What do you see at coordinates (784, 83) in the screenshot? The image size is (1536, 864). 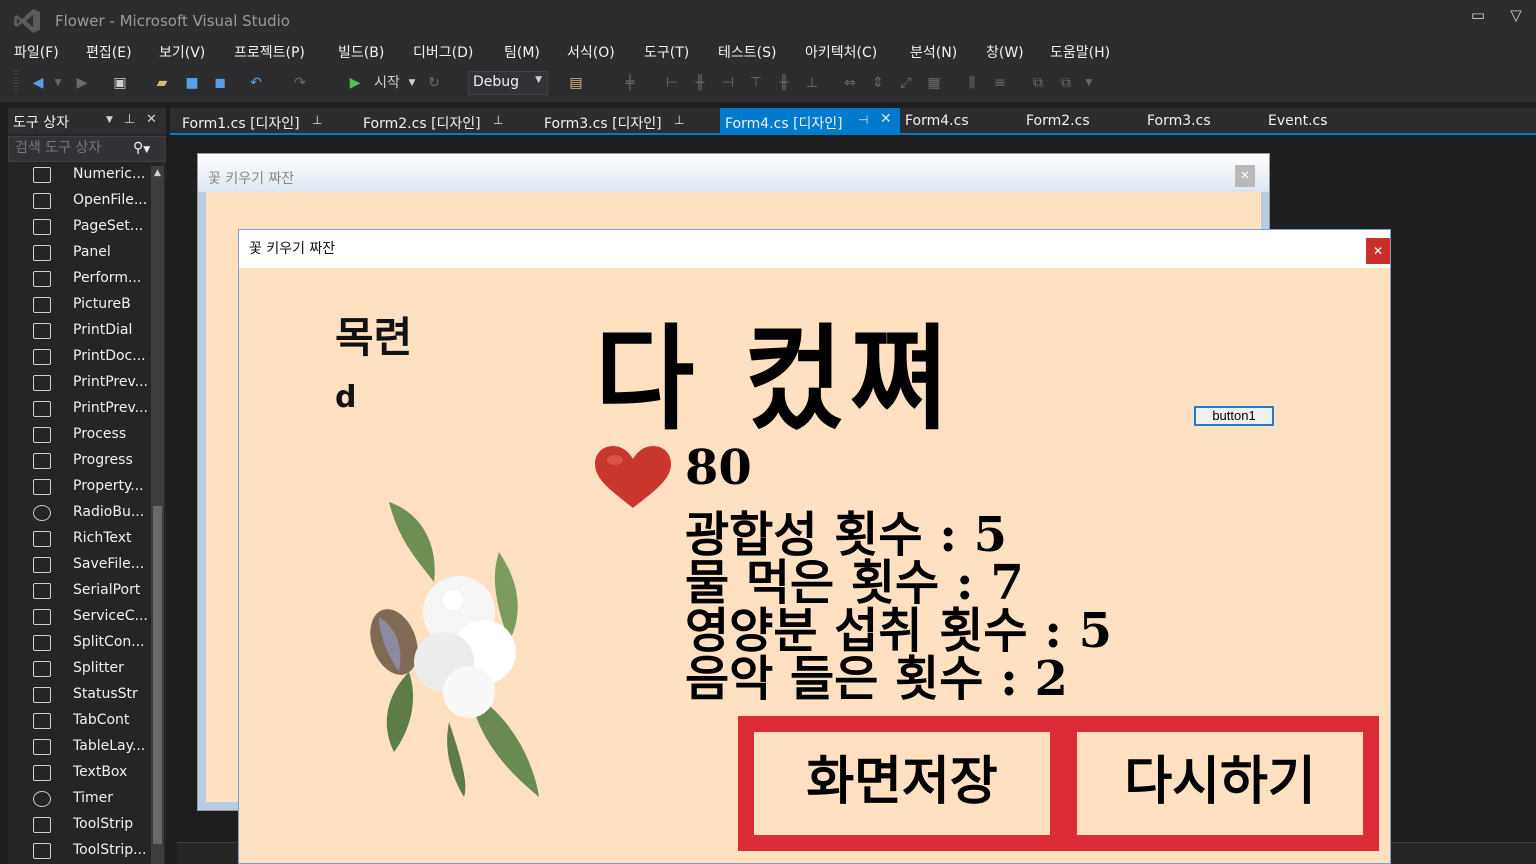 I see `align-middle-icon: ╫` at bounding box center [784, 83].